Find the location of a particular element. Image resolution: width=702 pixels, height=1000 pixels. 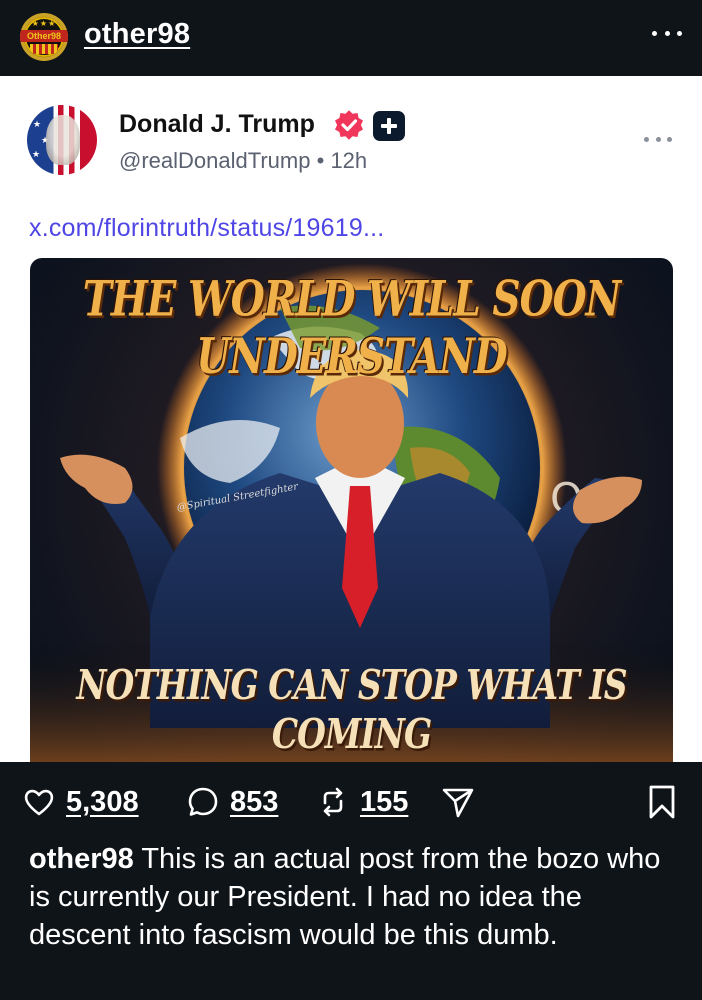

post-more-icon is located at coordinates (658, 139).